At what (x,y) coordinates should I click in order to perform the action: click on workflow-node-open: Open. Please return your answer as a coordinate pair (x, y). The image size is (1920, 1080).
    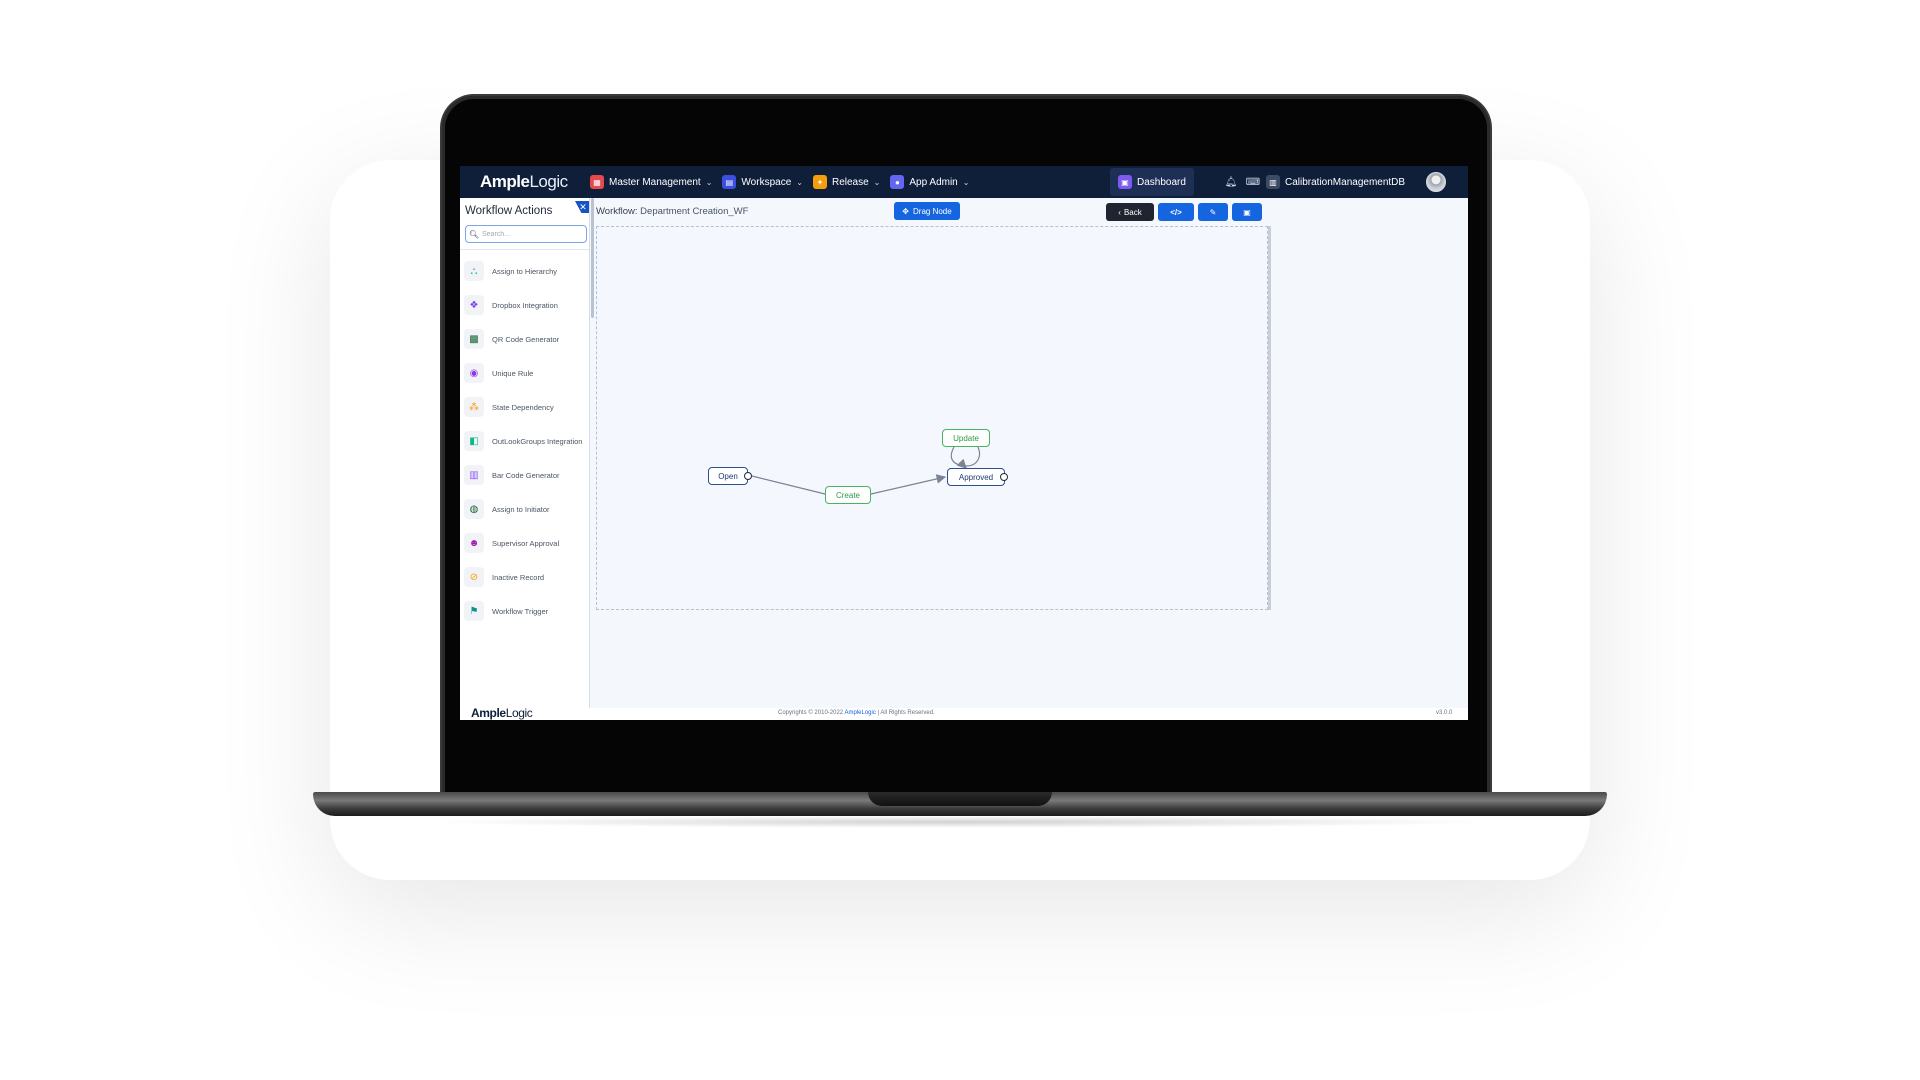
    Looking at the image, I should click on (730, 476).